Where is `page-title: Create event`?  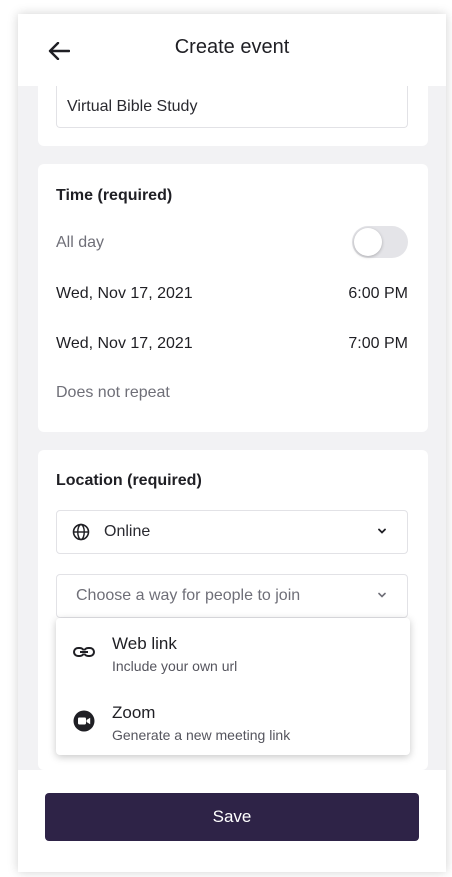 page-title: Create event is located at coordinates (232, 47).